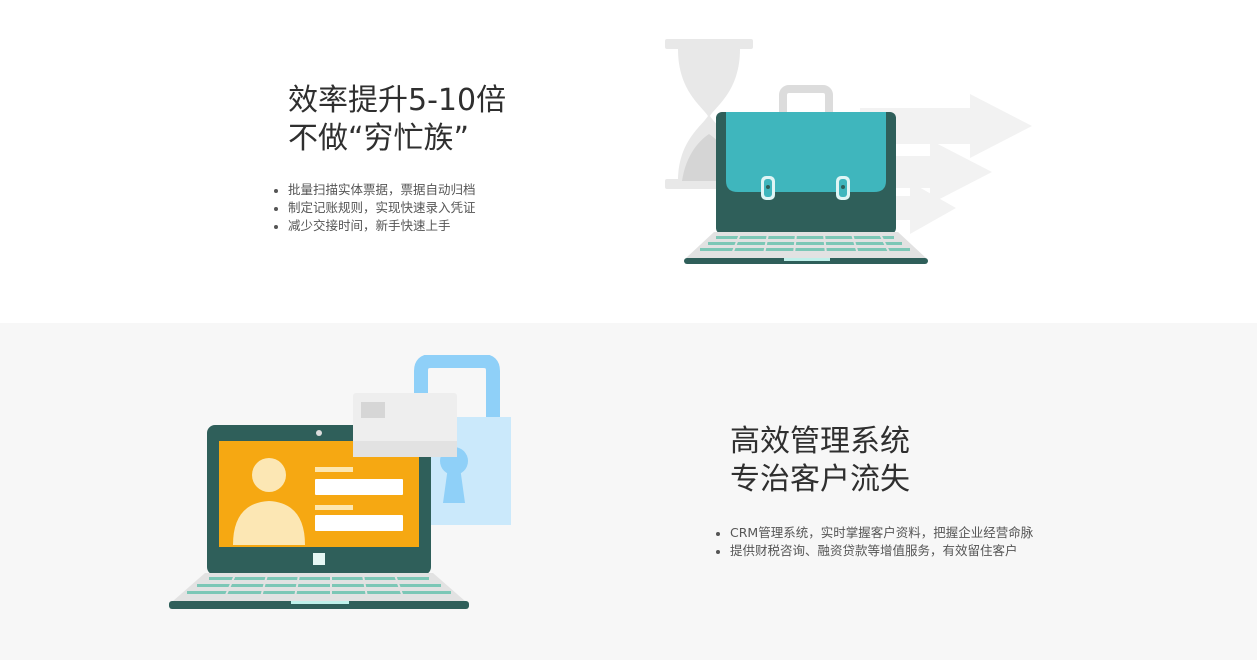  Describe the element at coordinates (820, 461) in the screenshot. I see `feature-title-crm: 高效管理系统 专治客户流失` at that location.